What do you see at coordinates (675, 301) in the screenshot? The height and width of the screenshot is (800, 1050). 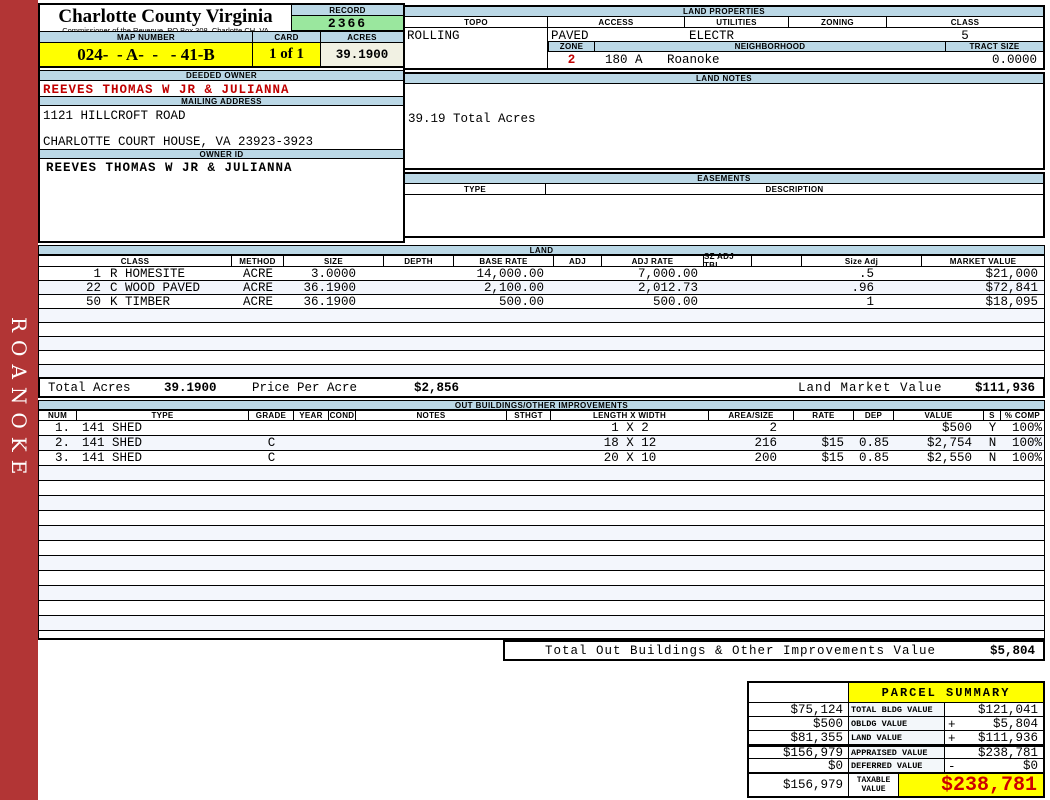 I see `land-adj-rate: 500.00` at bounding box center [675, 301].